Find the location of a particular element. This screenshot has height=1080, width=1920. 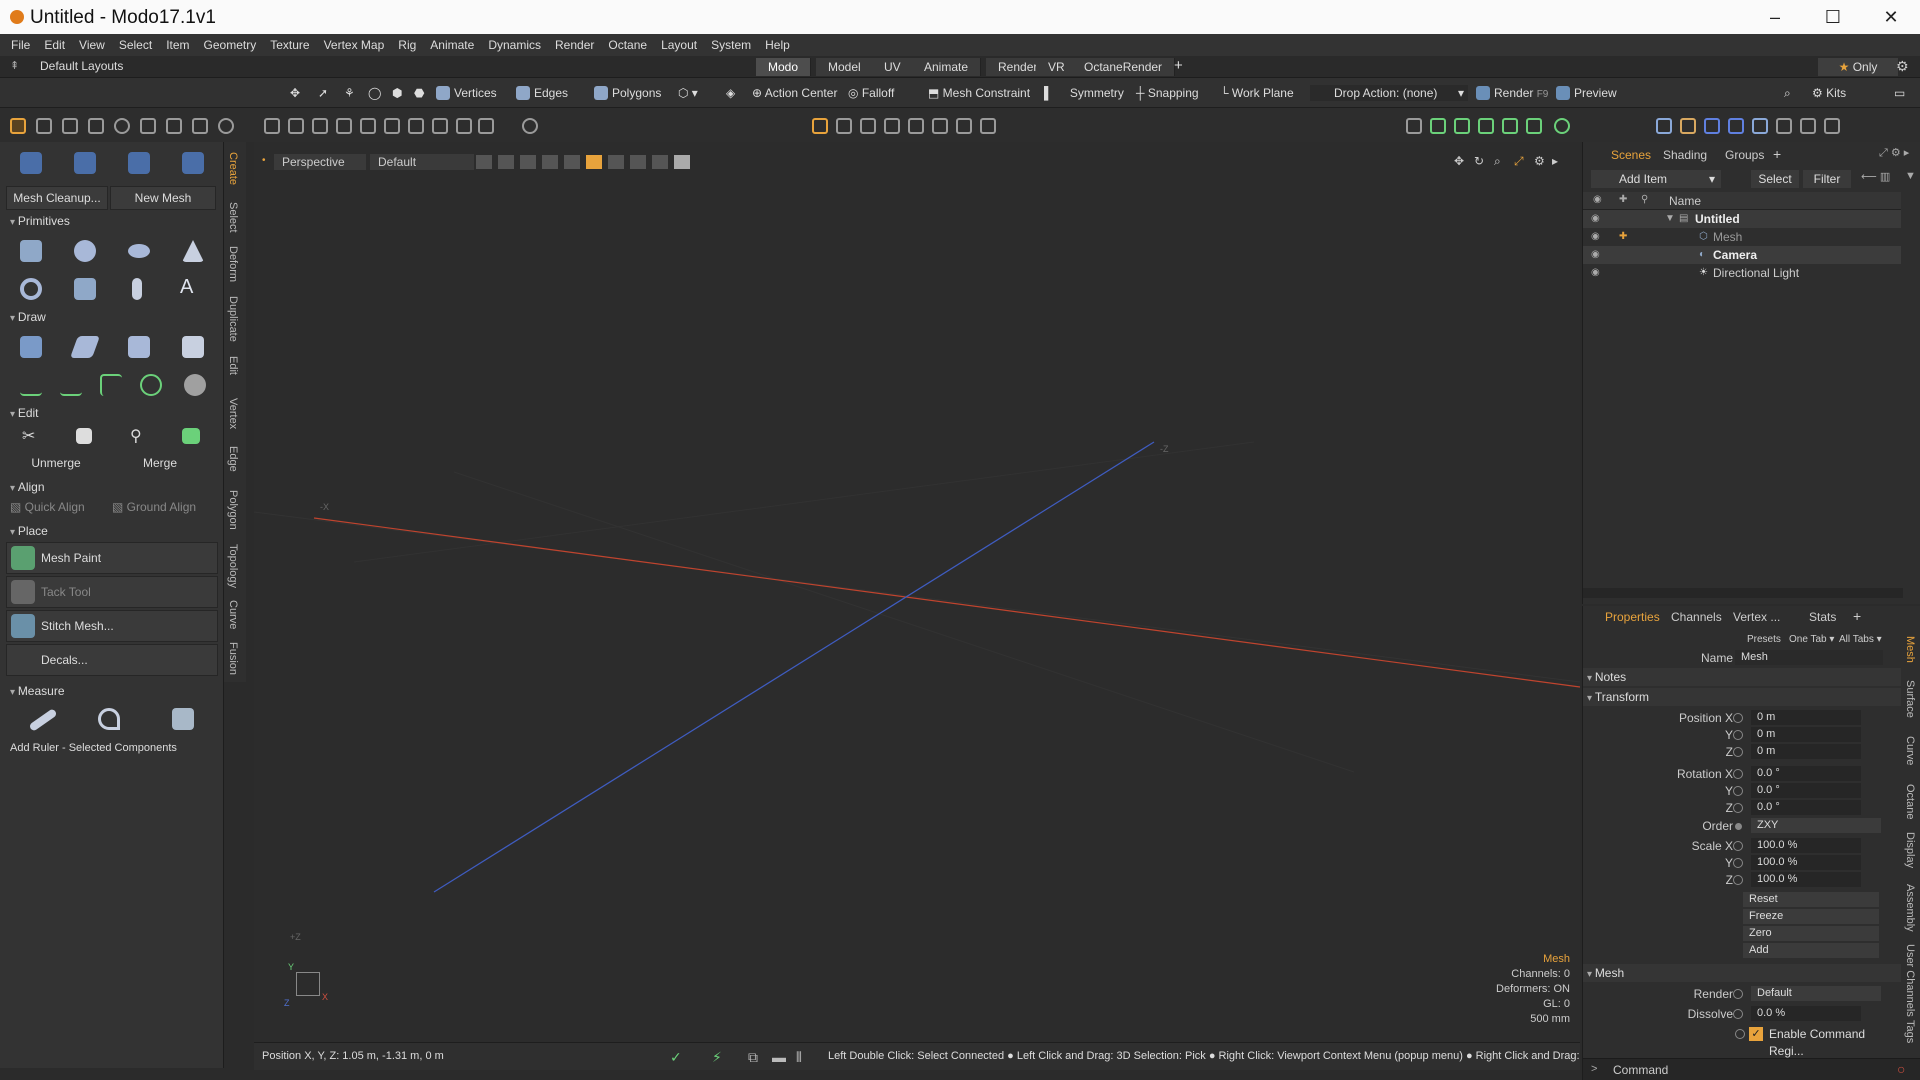

new-mesh-button: New Mesh is located at coordinates (163, 198).